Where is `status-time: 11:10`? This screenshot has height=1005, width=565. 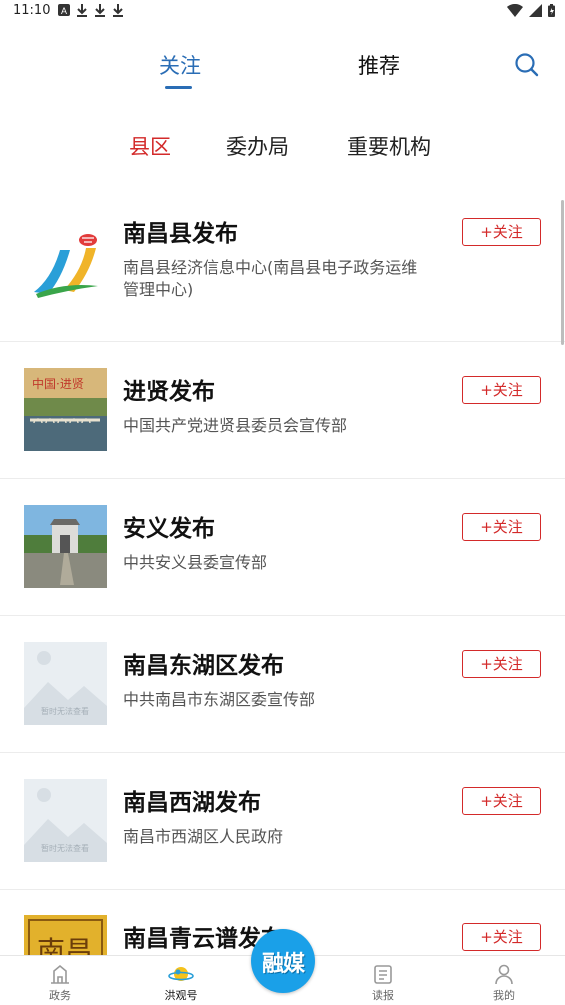
status-time: 11:10 is located at coordinates (32, 10).